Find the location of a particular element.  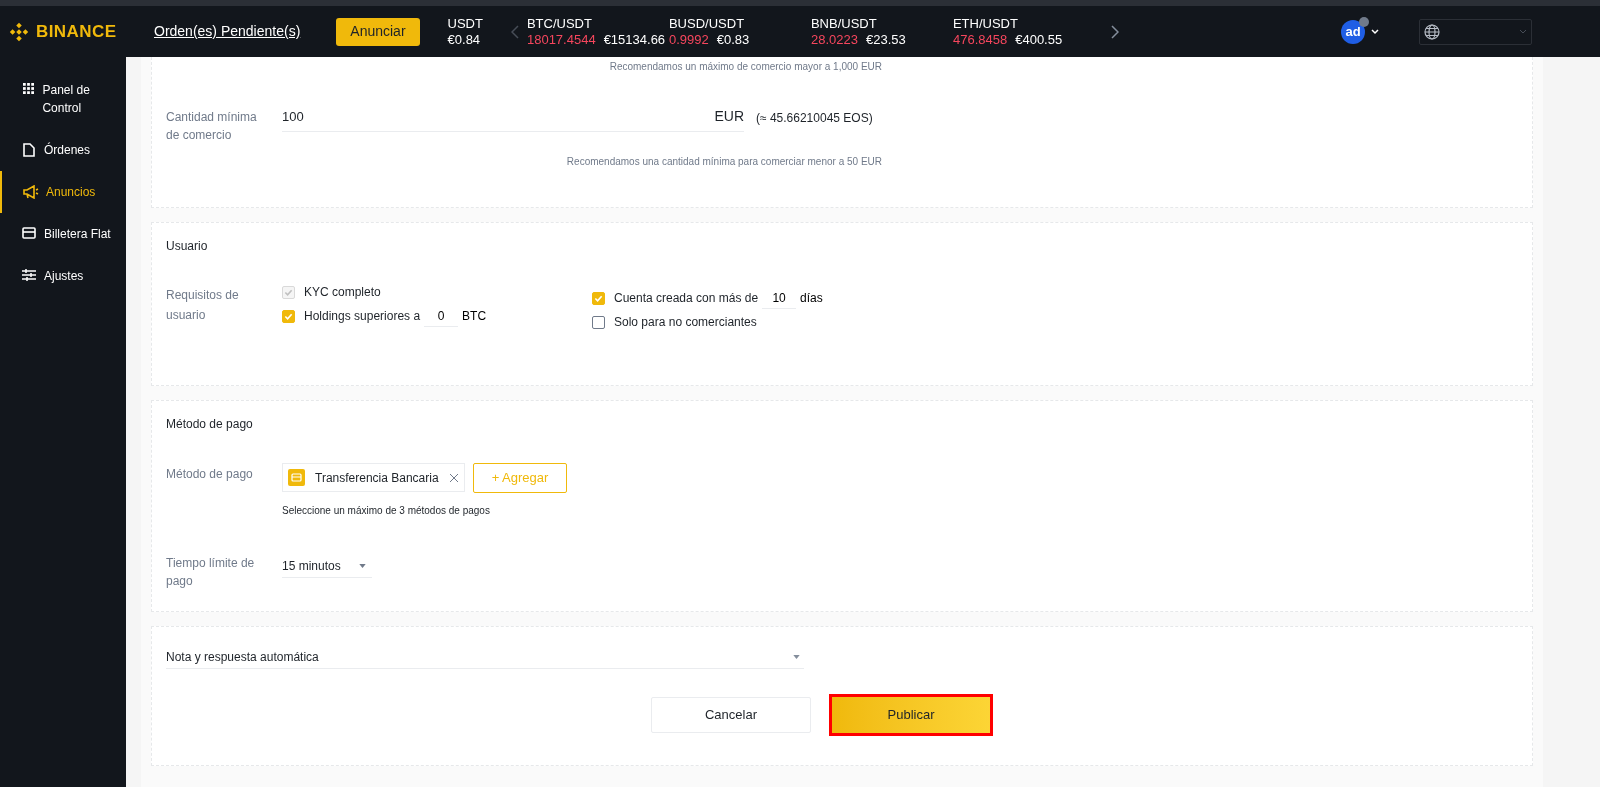

note-dropdown: Nota y respuesta automática is located at coordinates (485, 657).